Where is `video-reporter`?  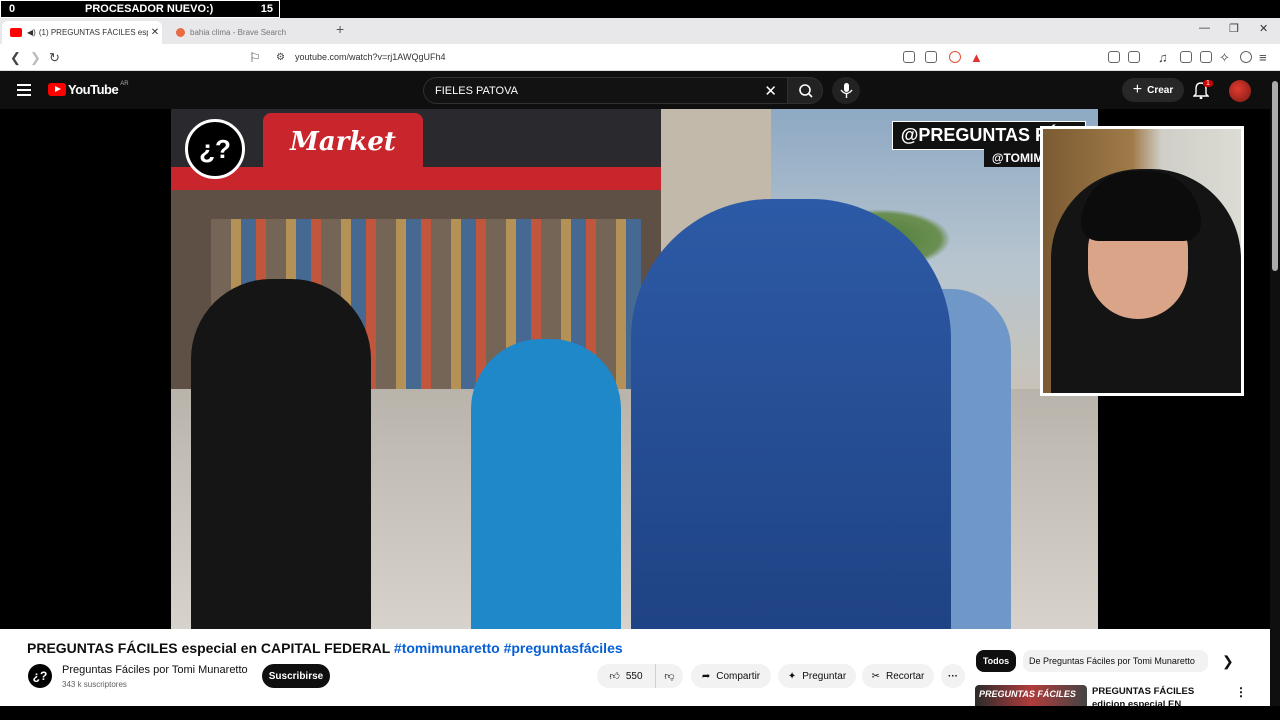 video-reporter is located at coordinates (791, 414).